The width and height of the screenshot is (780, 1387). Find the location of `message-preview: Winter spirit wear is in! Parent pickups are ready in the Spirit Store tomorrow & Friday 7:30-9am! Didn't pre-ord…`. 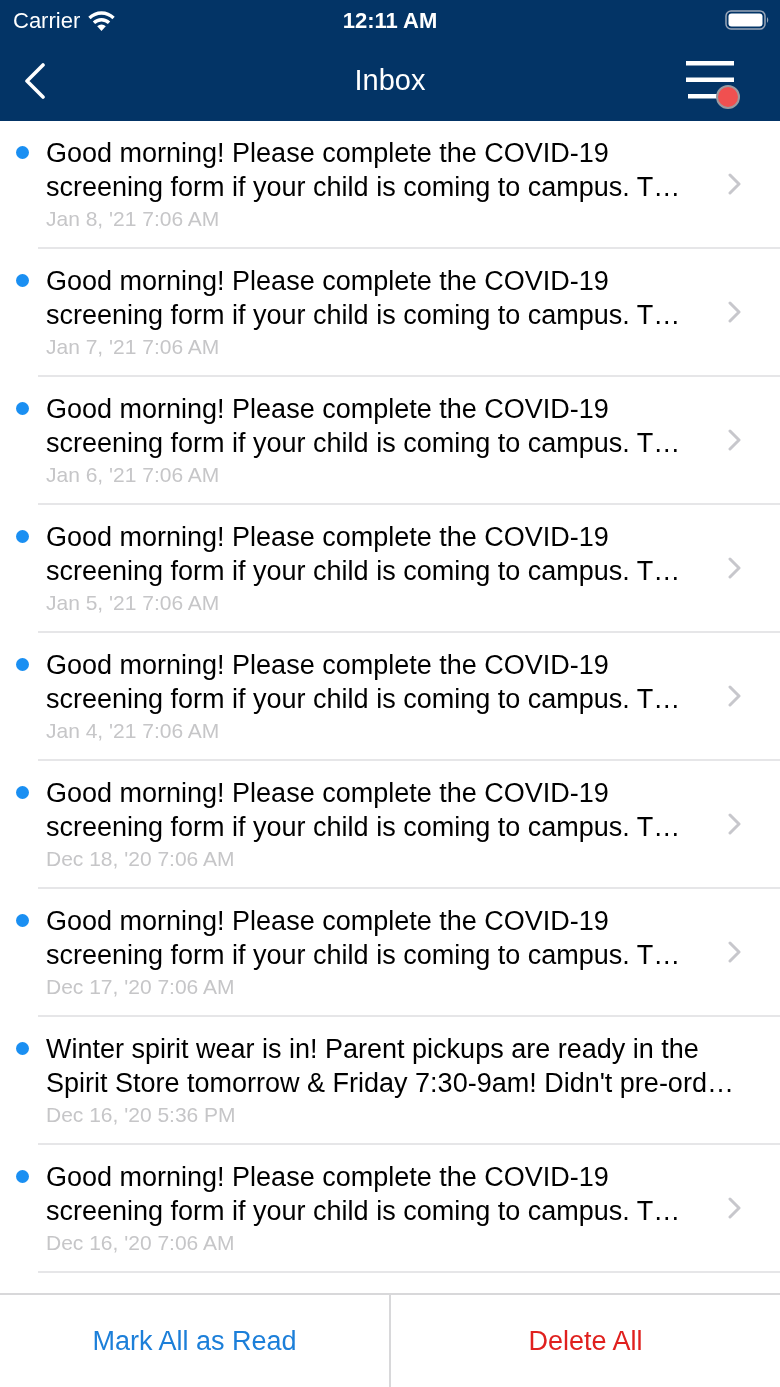

message-preview: Winter spirit wear is in! Parent pickups are ready in the Spirit Store tomorrow & Friday 7:30-9am! Didn't pre-ord… is located at coordinates (390, 1066).